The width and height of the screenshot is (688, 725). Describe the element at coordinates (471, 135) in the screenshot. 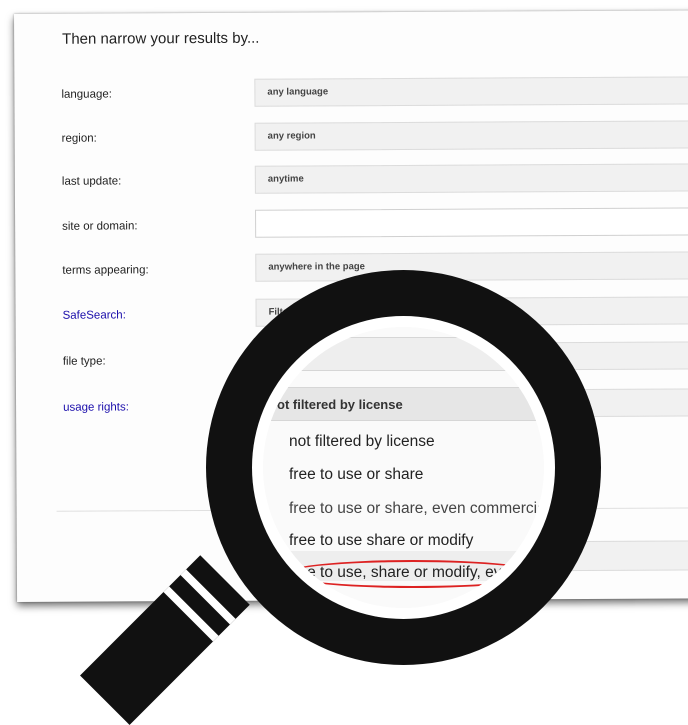

I see `region-select: any region` at that location.